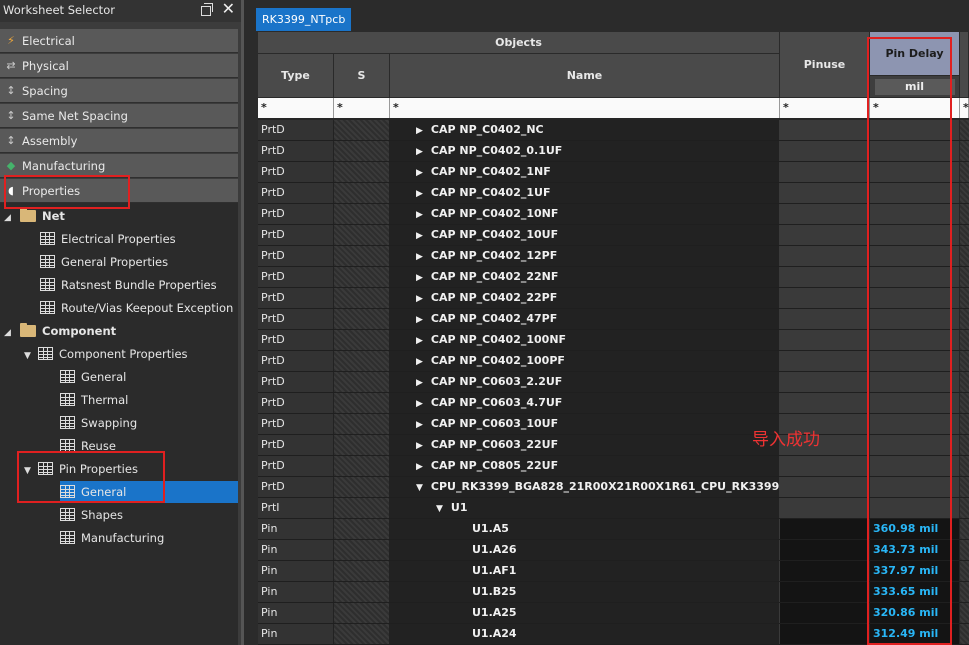 The width and height of the screenshot is (969, 645). I want to click on cell-name: ▶ CAP NP_C0603_4.7UF, so click(585, 403).